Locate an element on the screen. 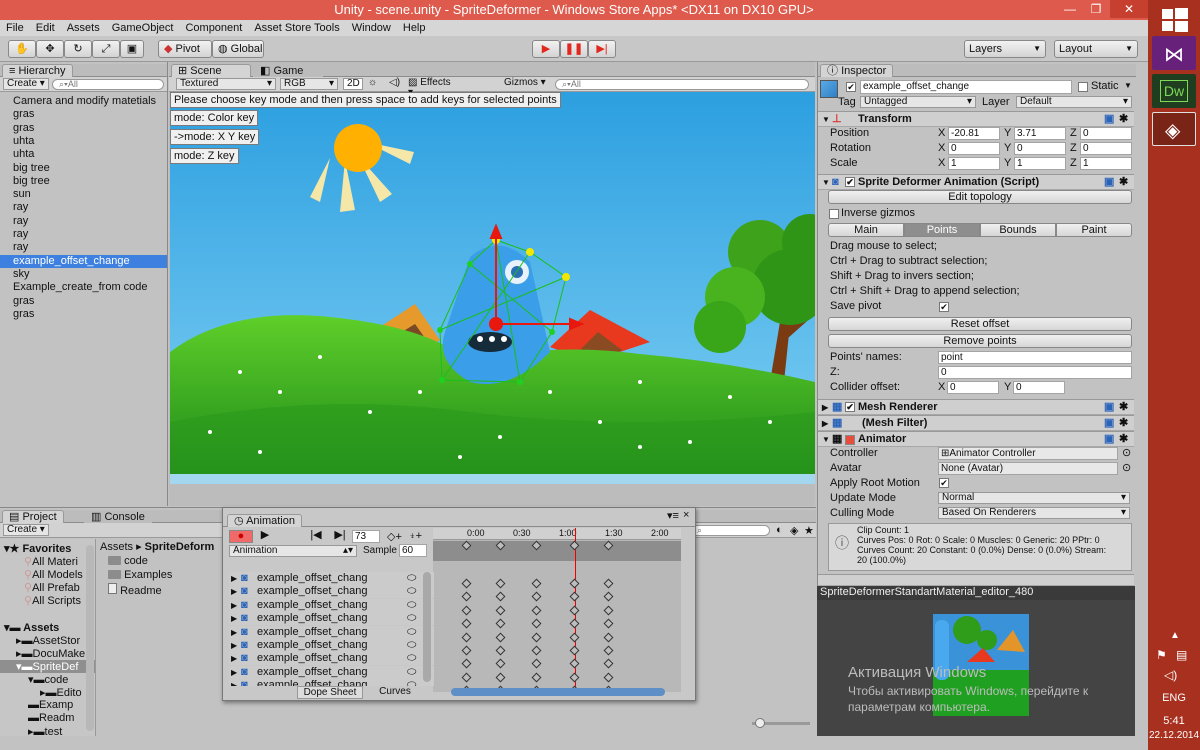 The image size is (1200, 750). position-z-field: 0 is located at coordinates (1106, 133).